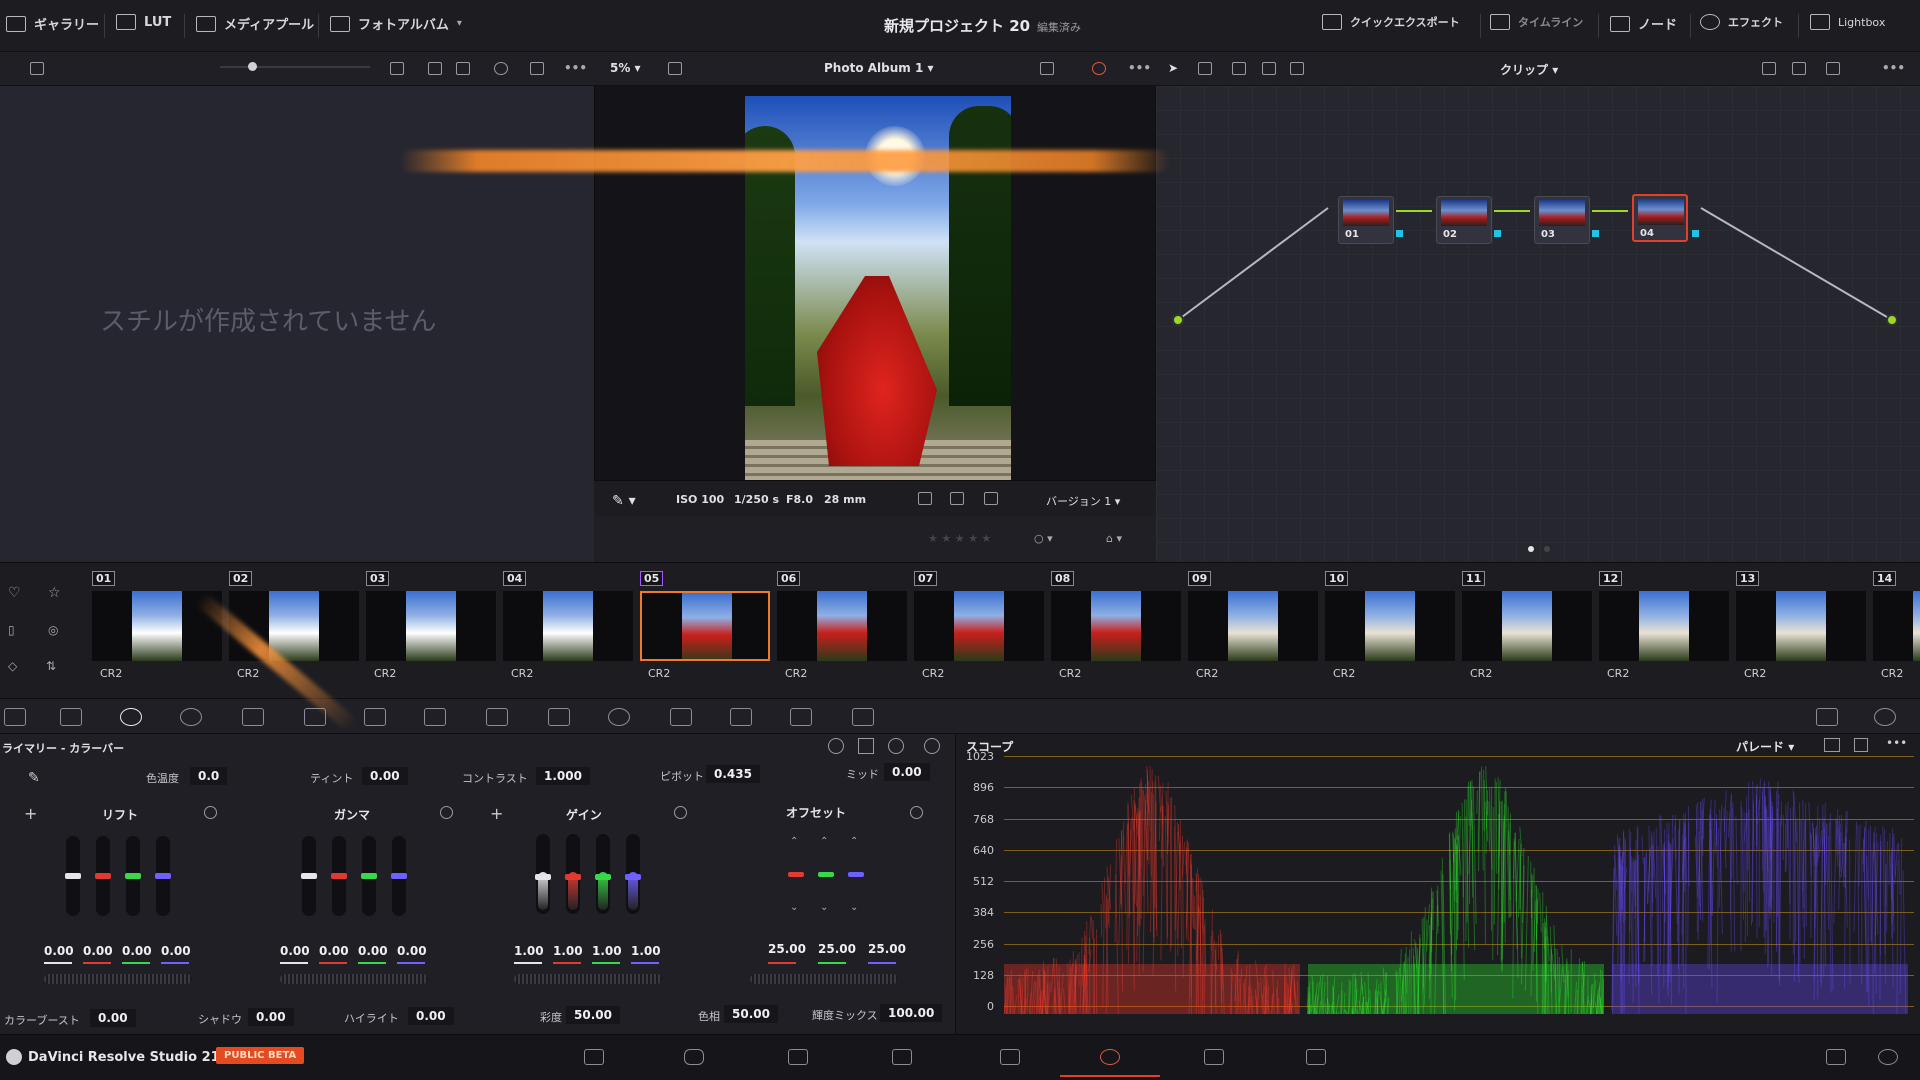 This screenshot has height=1080, width=1920. What do you see at coordinates (1643, 23) in the screenshot?
I see `node-button: ノード` at bounding box center [1643, 23].